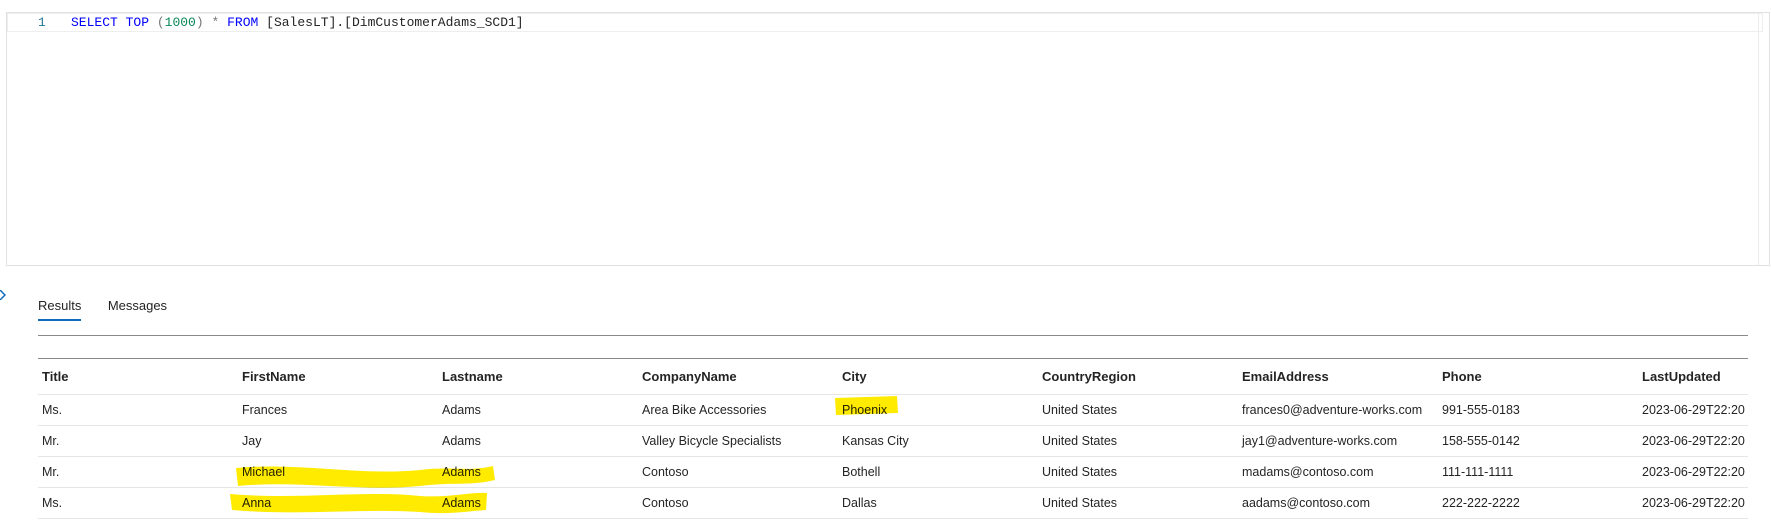  I want to click on keyword-top: TOP, so click(137, 22).